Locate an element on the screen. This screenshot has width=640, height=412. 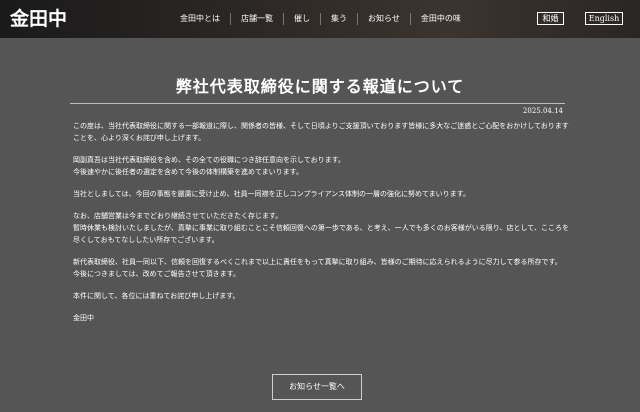
site-logo: 金田中 is located at coordinates (38, 19).